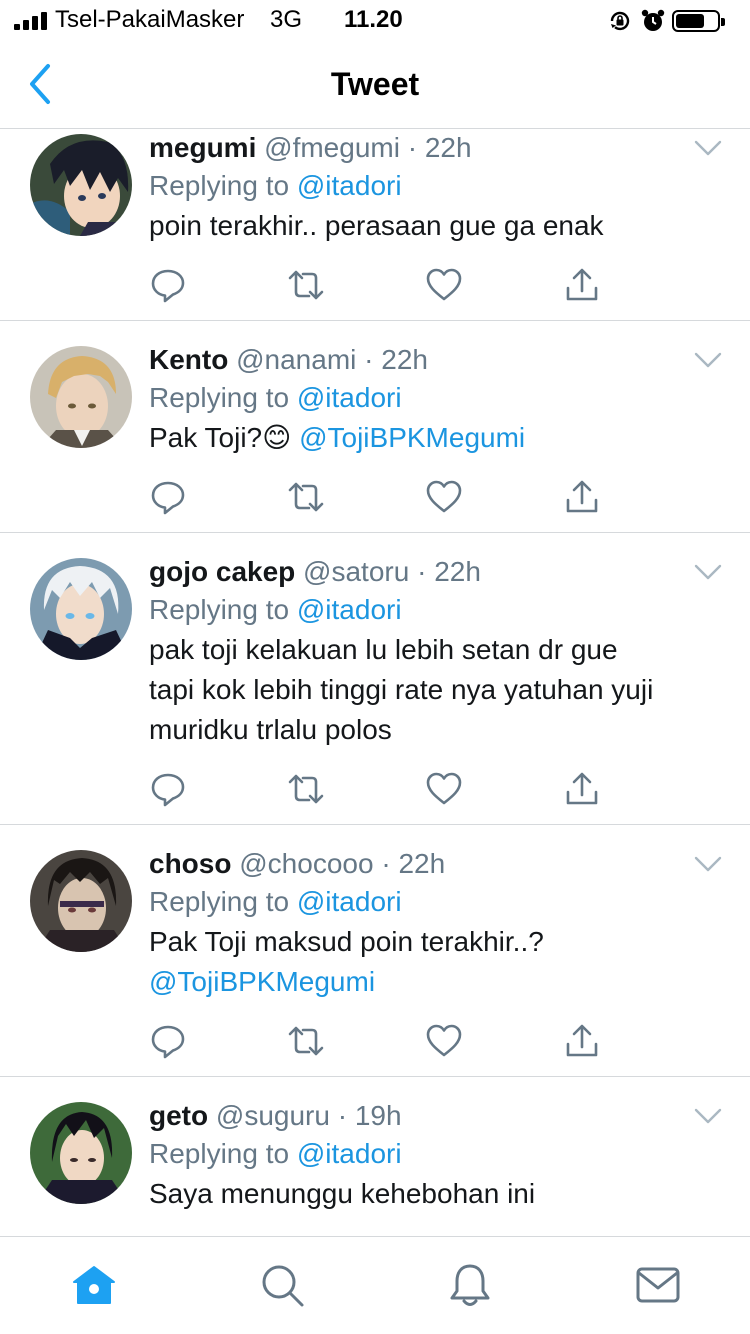 The image size is (750, 1334). I want to click on notifications-icon, so click(470, 1285).